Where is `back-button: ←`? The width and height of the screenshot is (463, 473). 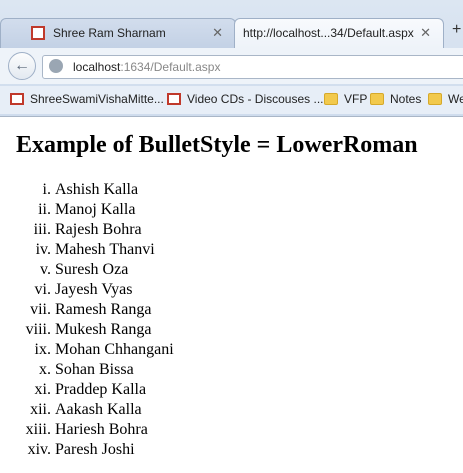 back-button: ← is located at coordinates (22, 66).